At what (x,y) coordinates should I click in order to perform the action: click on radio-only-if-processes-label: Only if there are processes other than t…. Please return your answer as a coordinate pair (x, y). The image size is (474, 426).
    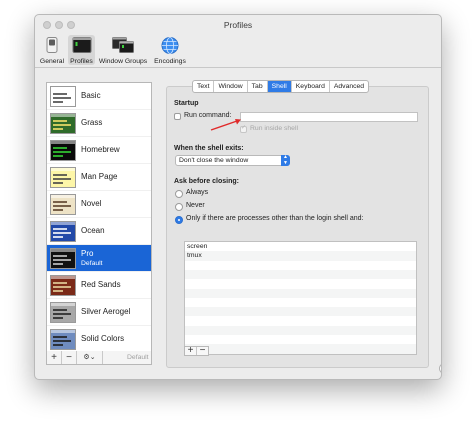
    Looking at the image, I should click on (275, 218).